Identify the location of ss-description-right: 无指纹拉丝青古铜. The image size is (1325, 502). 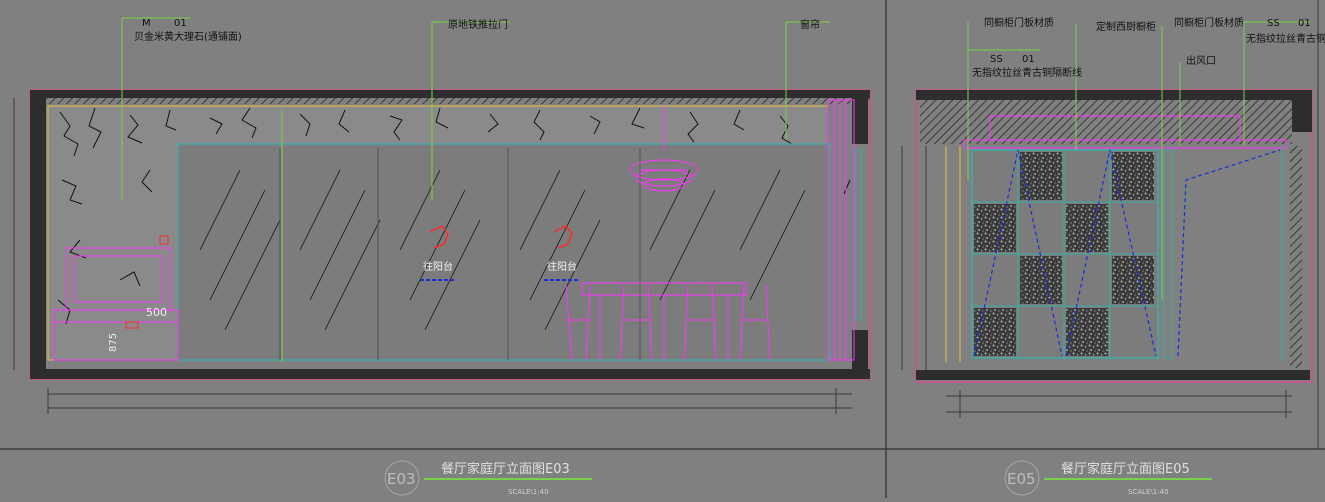
(1285, 38).